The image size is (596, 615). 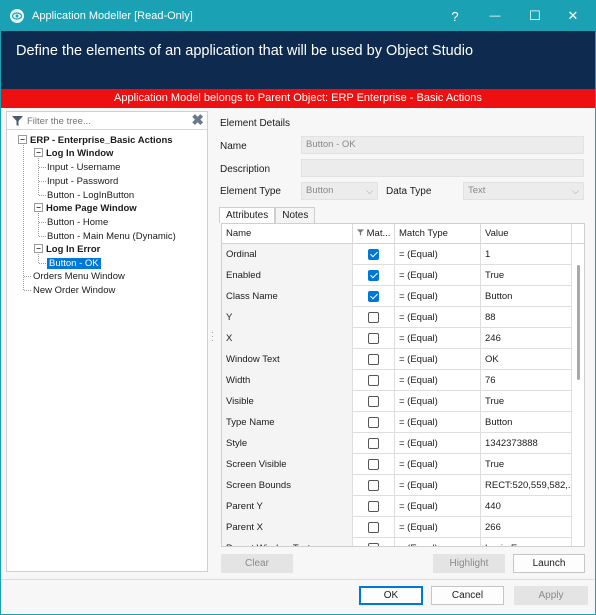 I want to click on attribute-name-cell: Visible, so click(x=287, y=401).